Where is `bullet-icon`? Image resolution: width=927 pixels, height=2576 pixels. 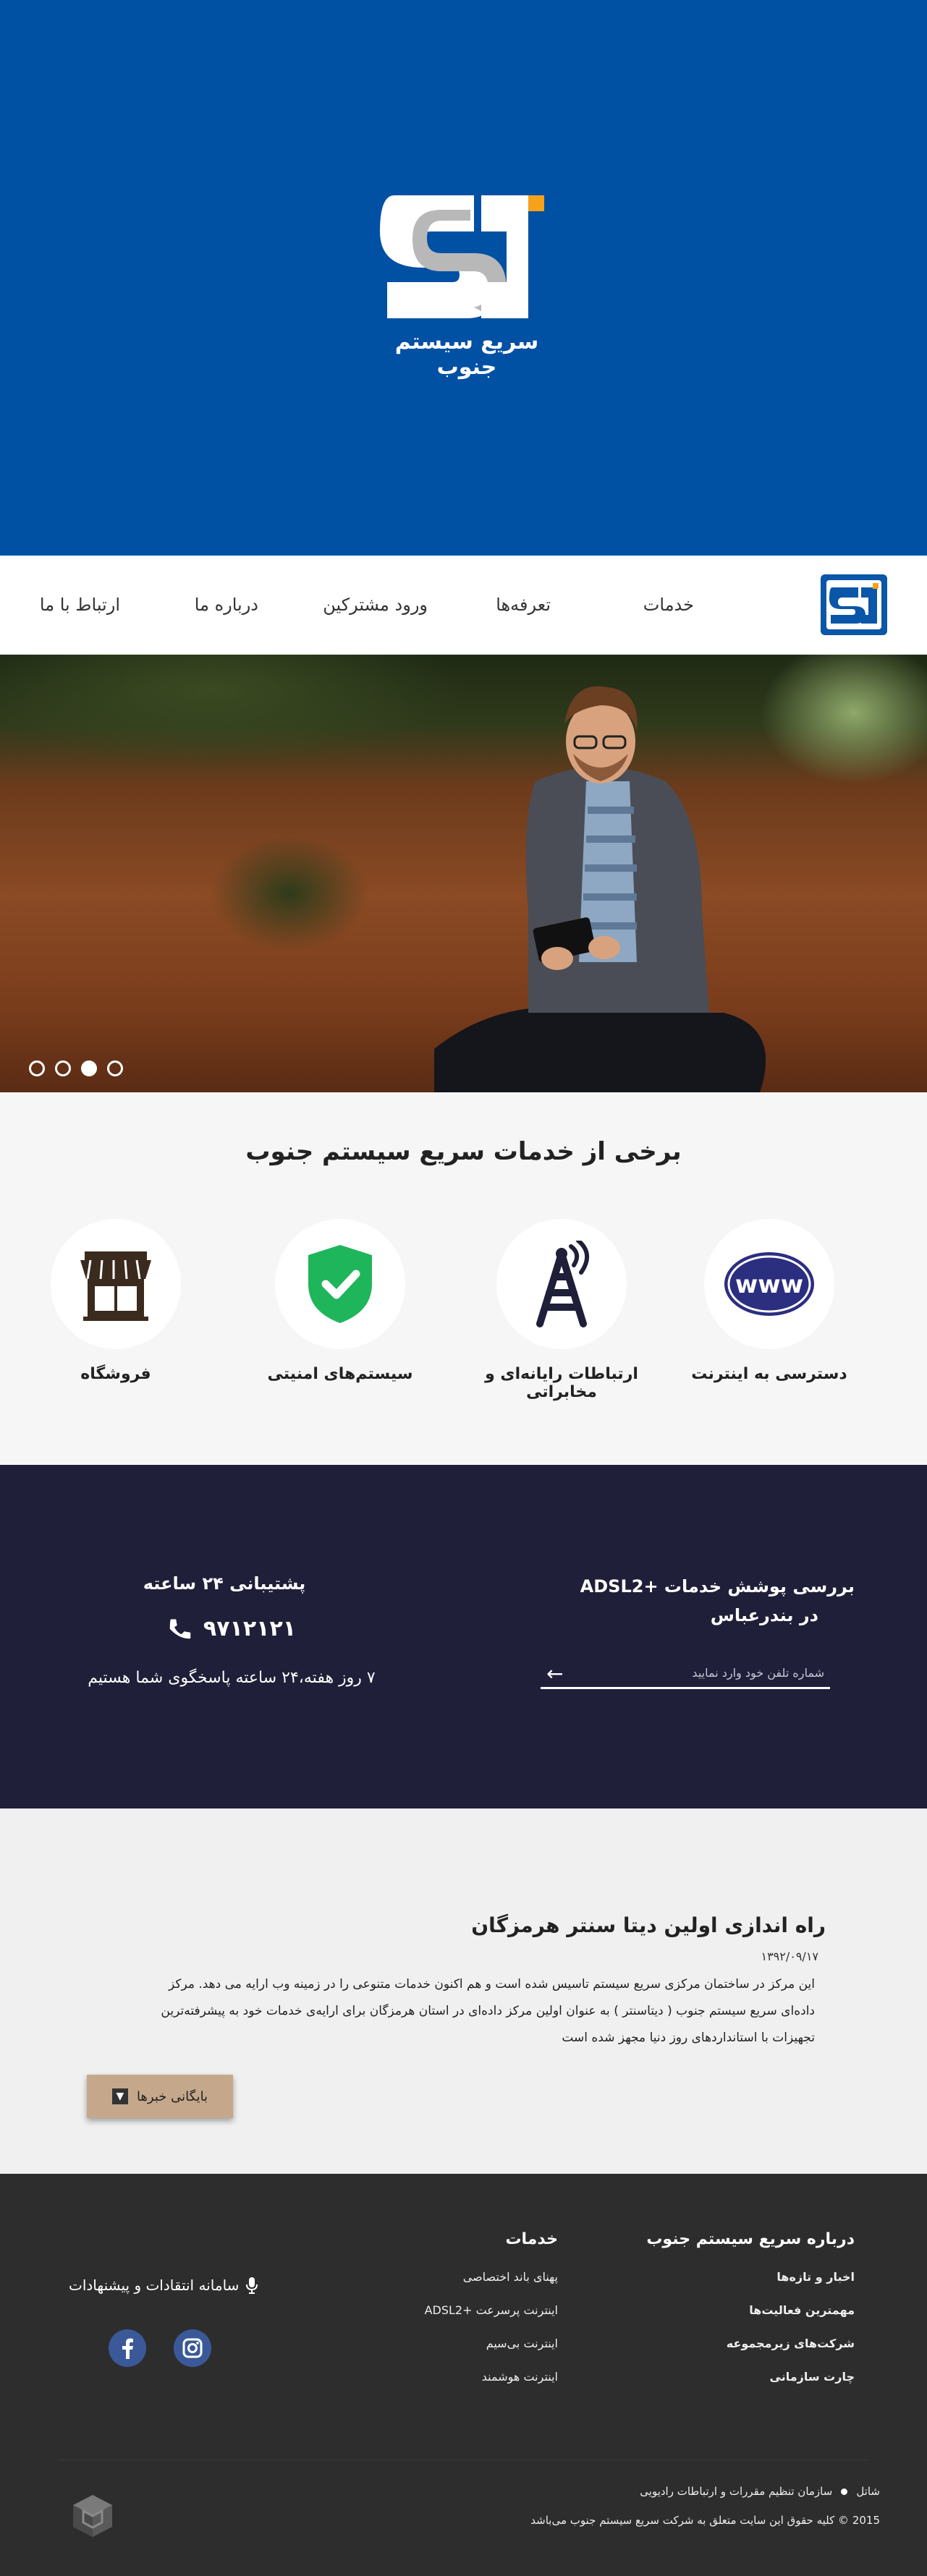 bullet-icon is located at coordinates (844, 2491).